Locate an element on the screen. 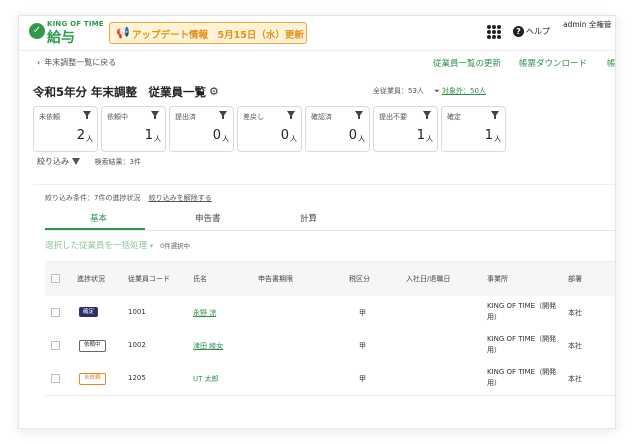 Image resolution: width=632 pixels, height=444 pixels. user-menu: admin 全権管 is located at coordinates (587, 24).